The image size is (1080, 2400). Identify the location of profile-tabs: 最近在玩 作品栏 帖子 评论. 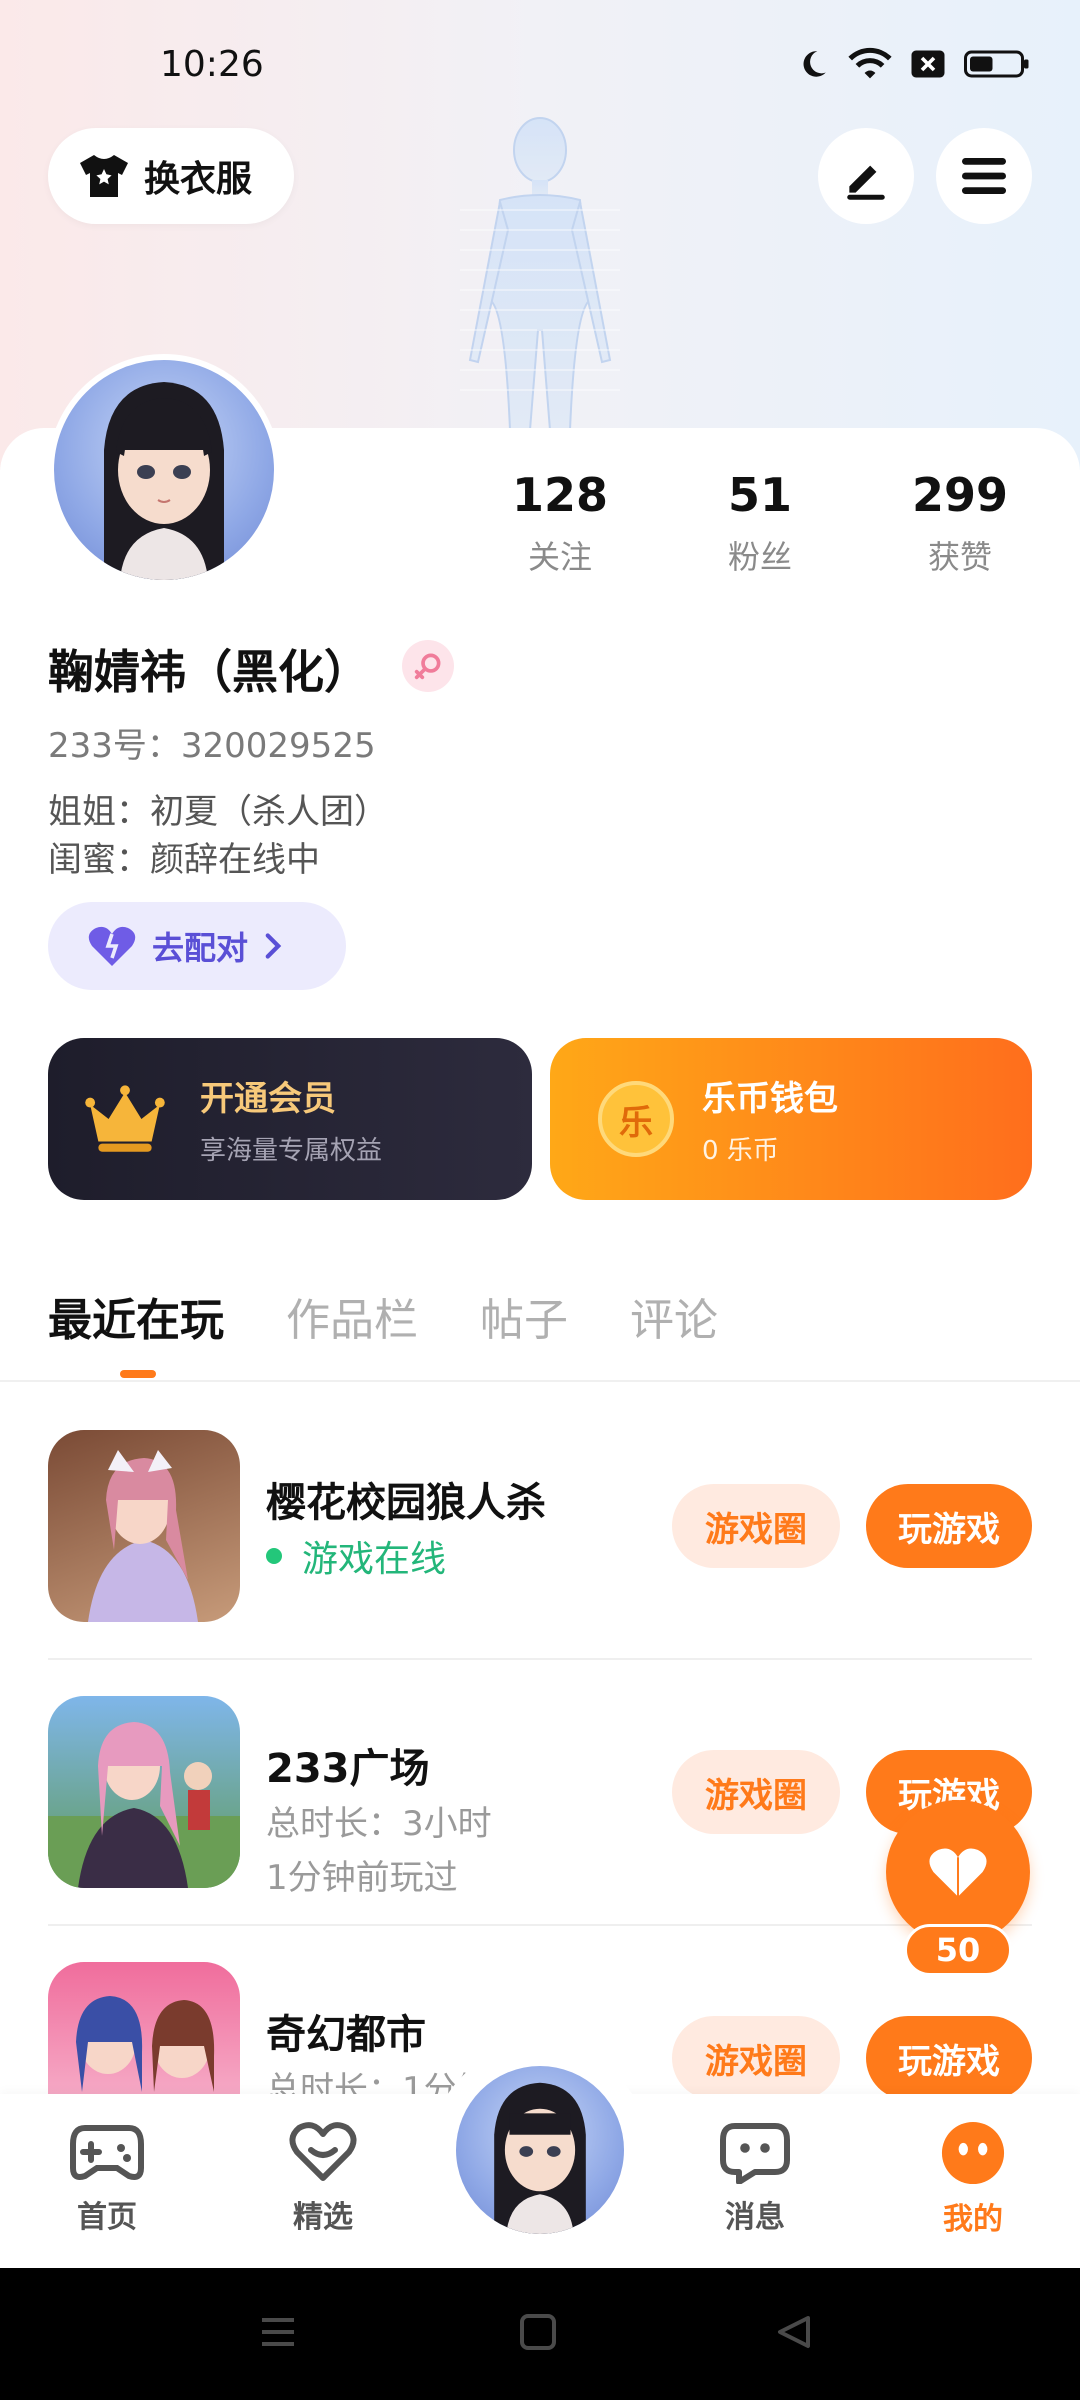
(383, 1316).